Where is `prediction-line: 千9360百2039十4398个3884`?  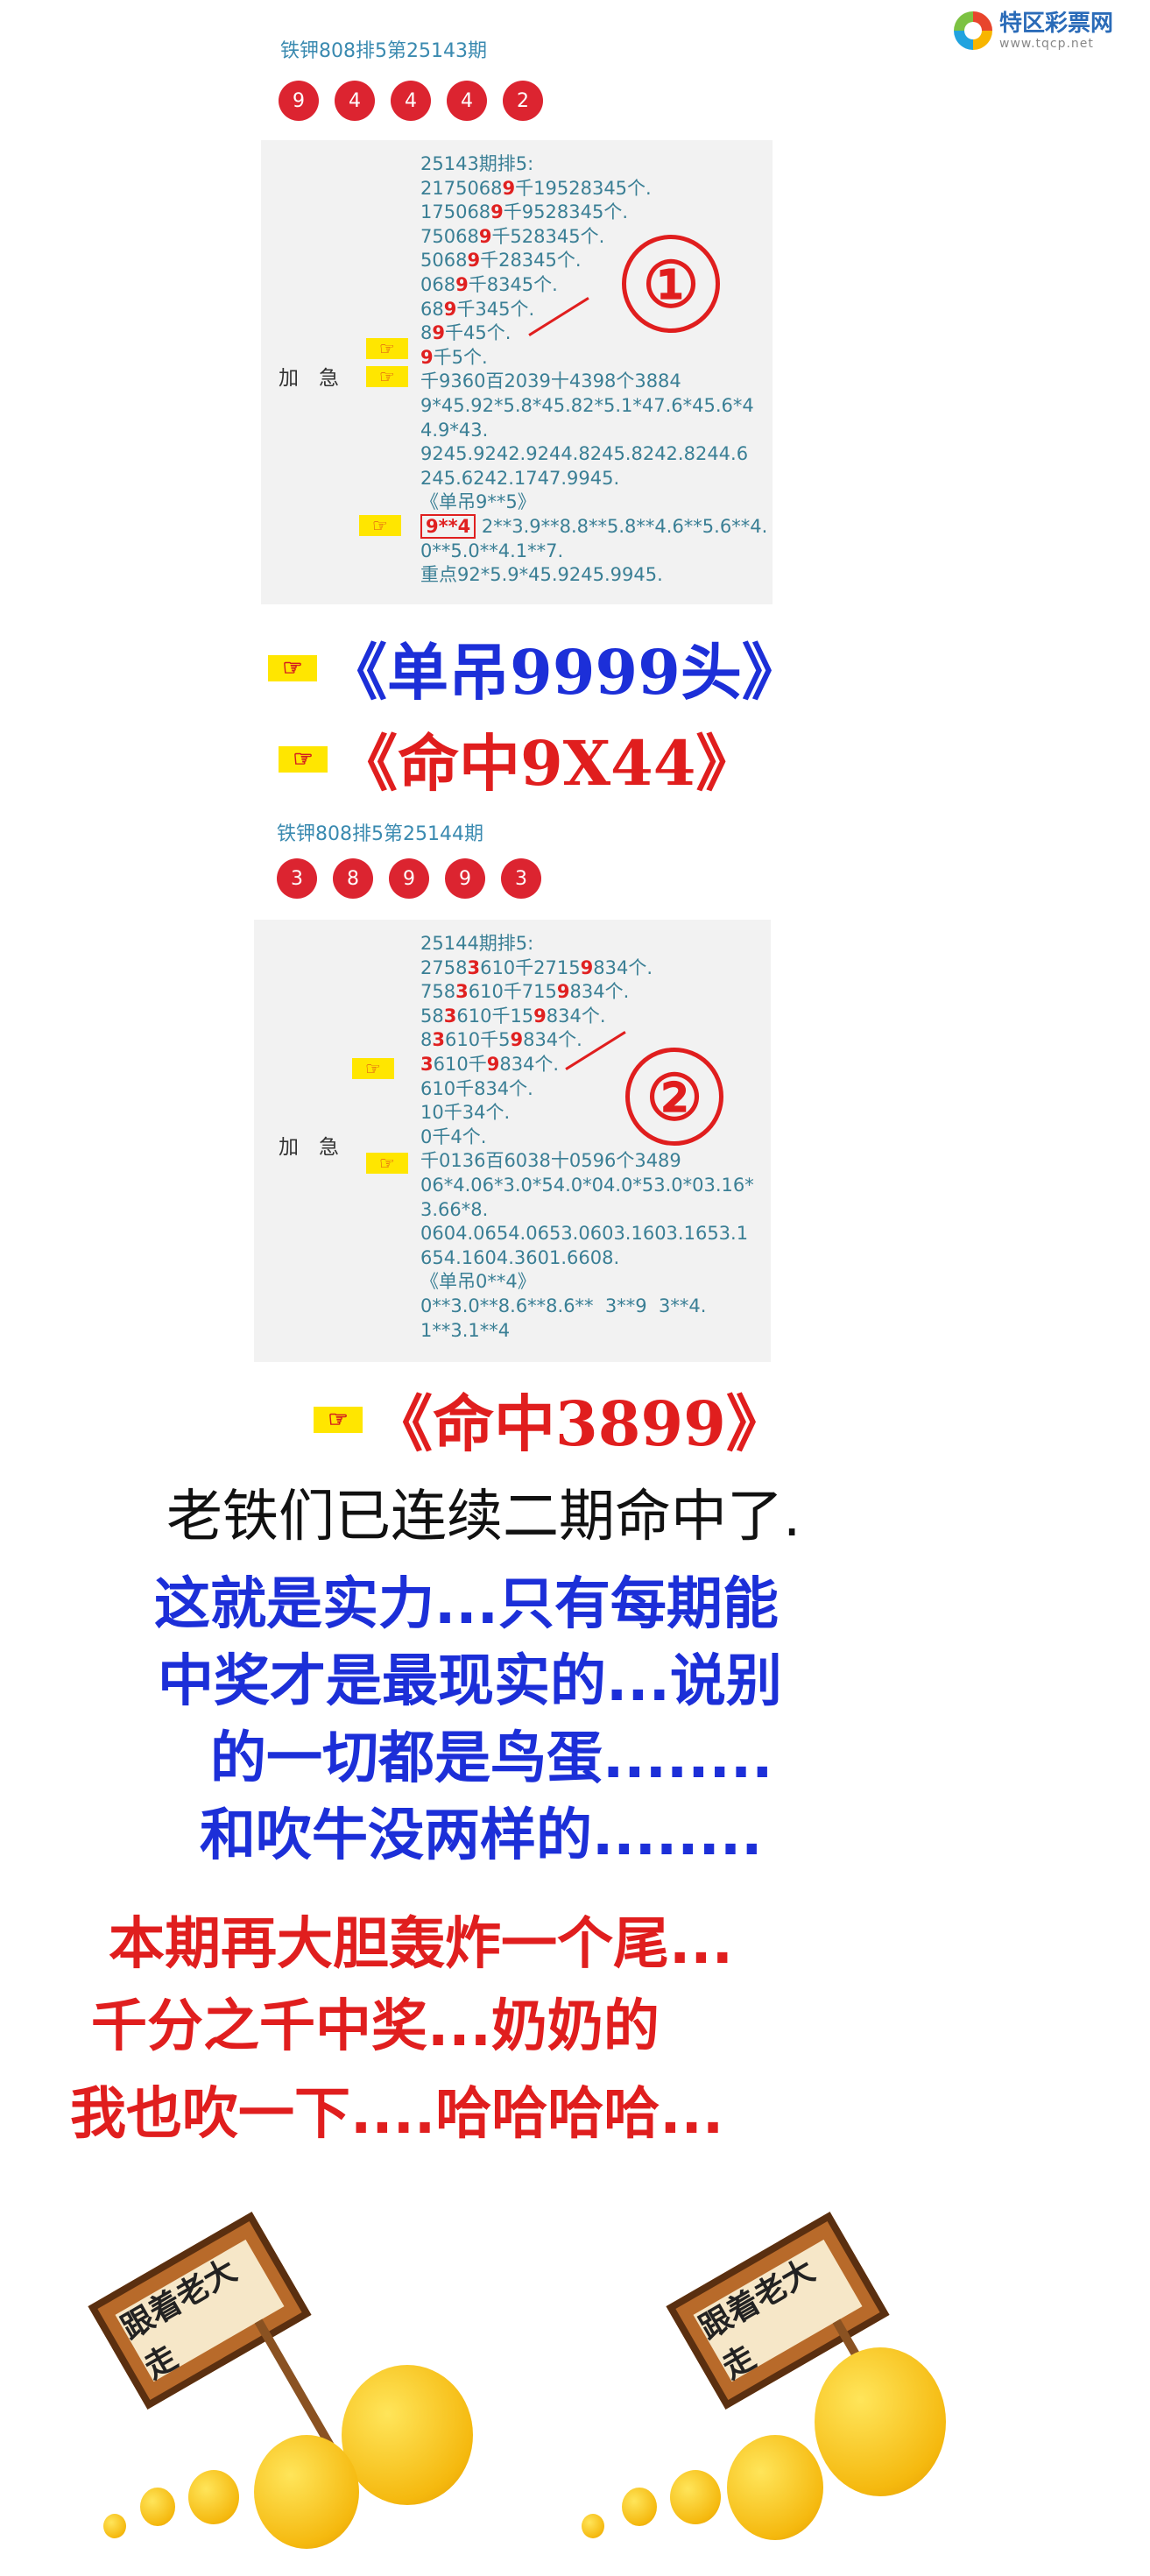
prediction-line: 千9360百2039十4398个3884 is located at coordinates (550, 382).